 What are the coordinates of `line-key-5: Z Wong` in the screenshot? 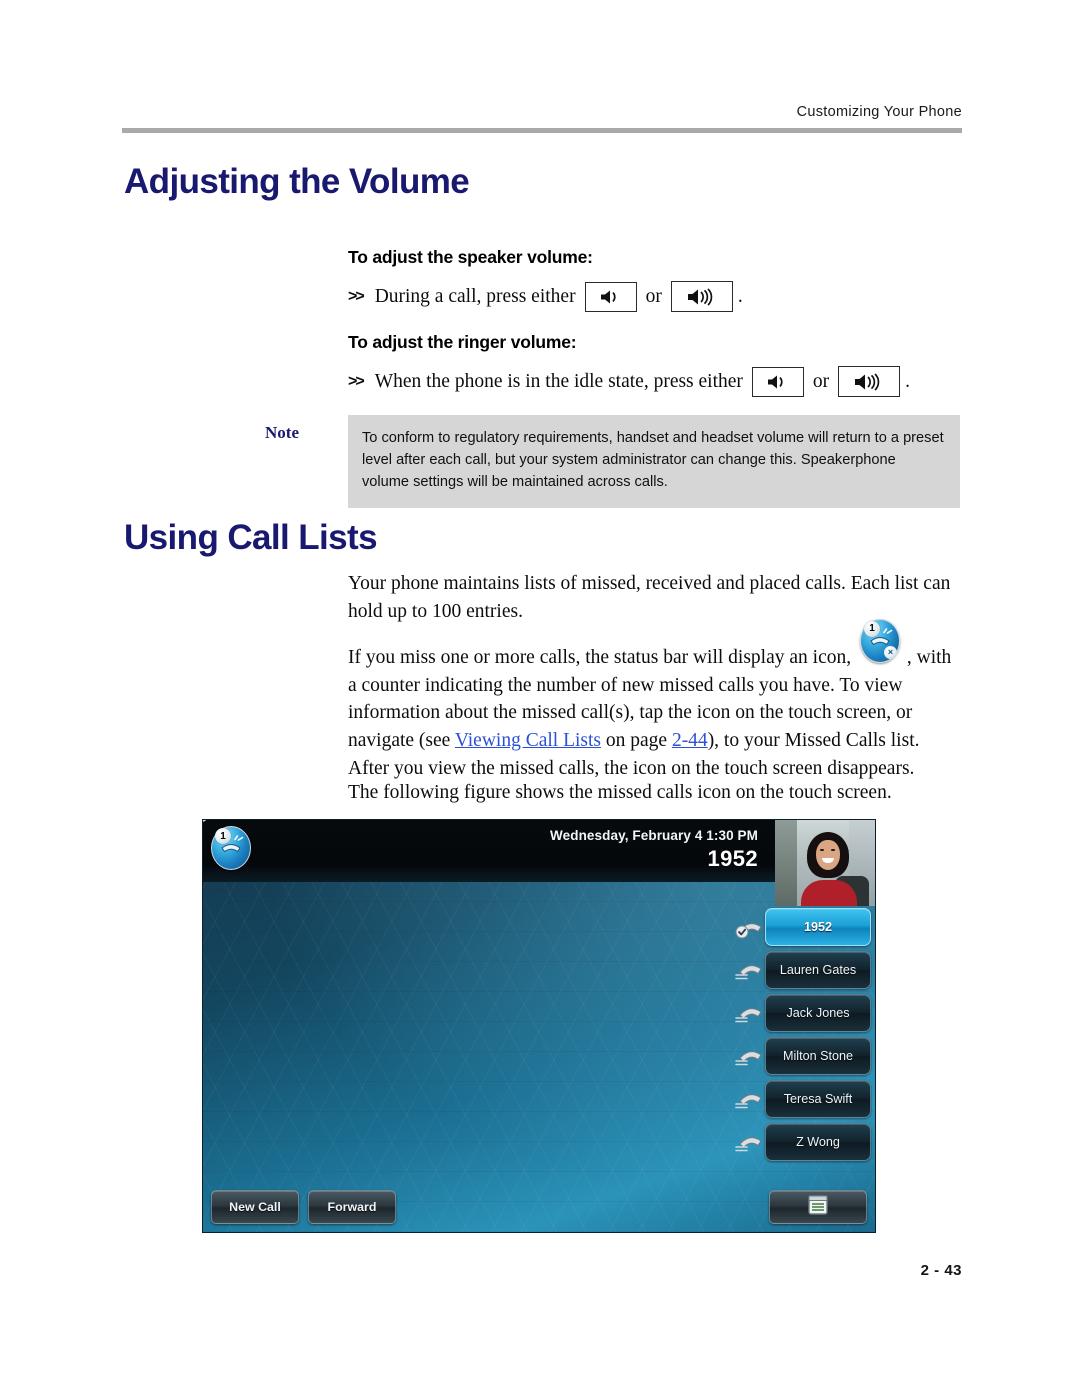 It's located at (803, 1142).